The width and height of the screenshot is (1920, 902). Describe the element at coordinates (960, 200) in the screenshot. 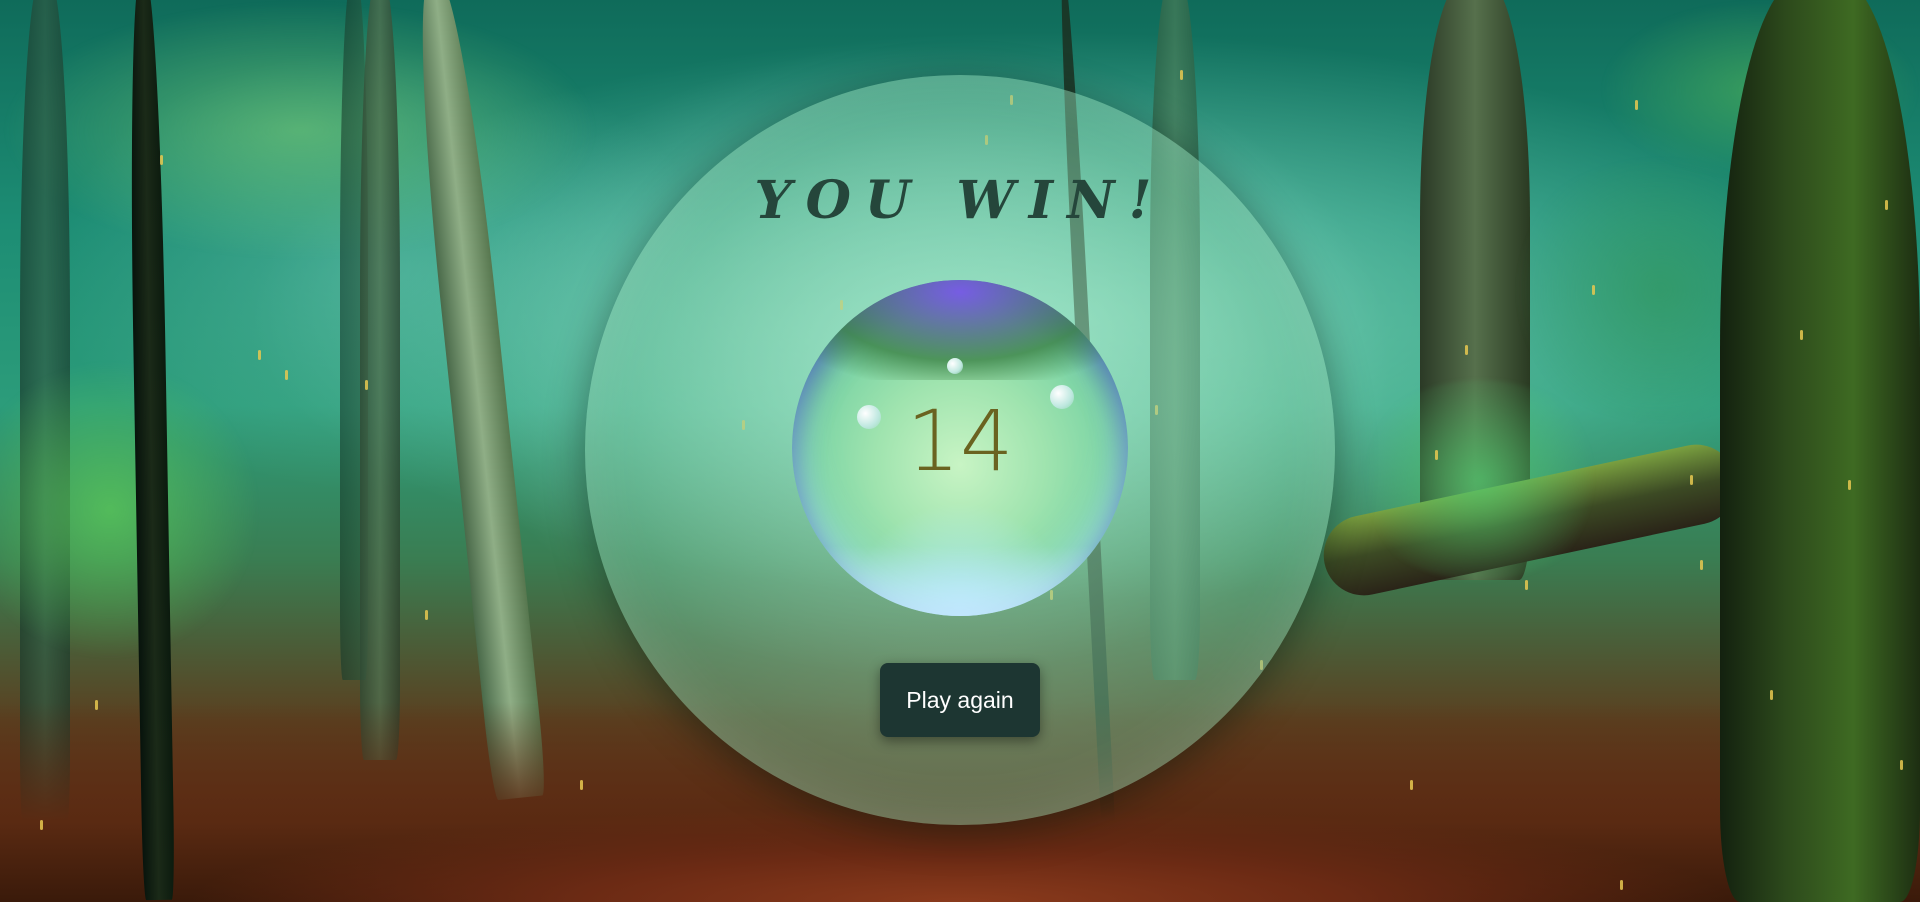

I see `win-title: YOU WIN!` at that location.